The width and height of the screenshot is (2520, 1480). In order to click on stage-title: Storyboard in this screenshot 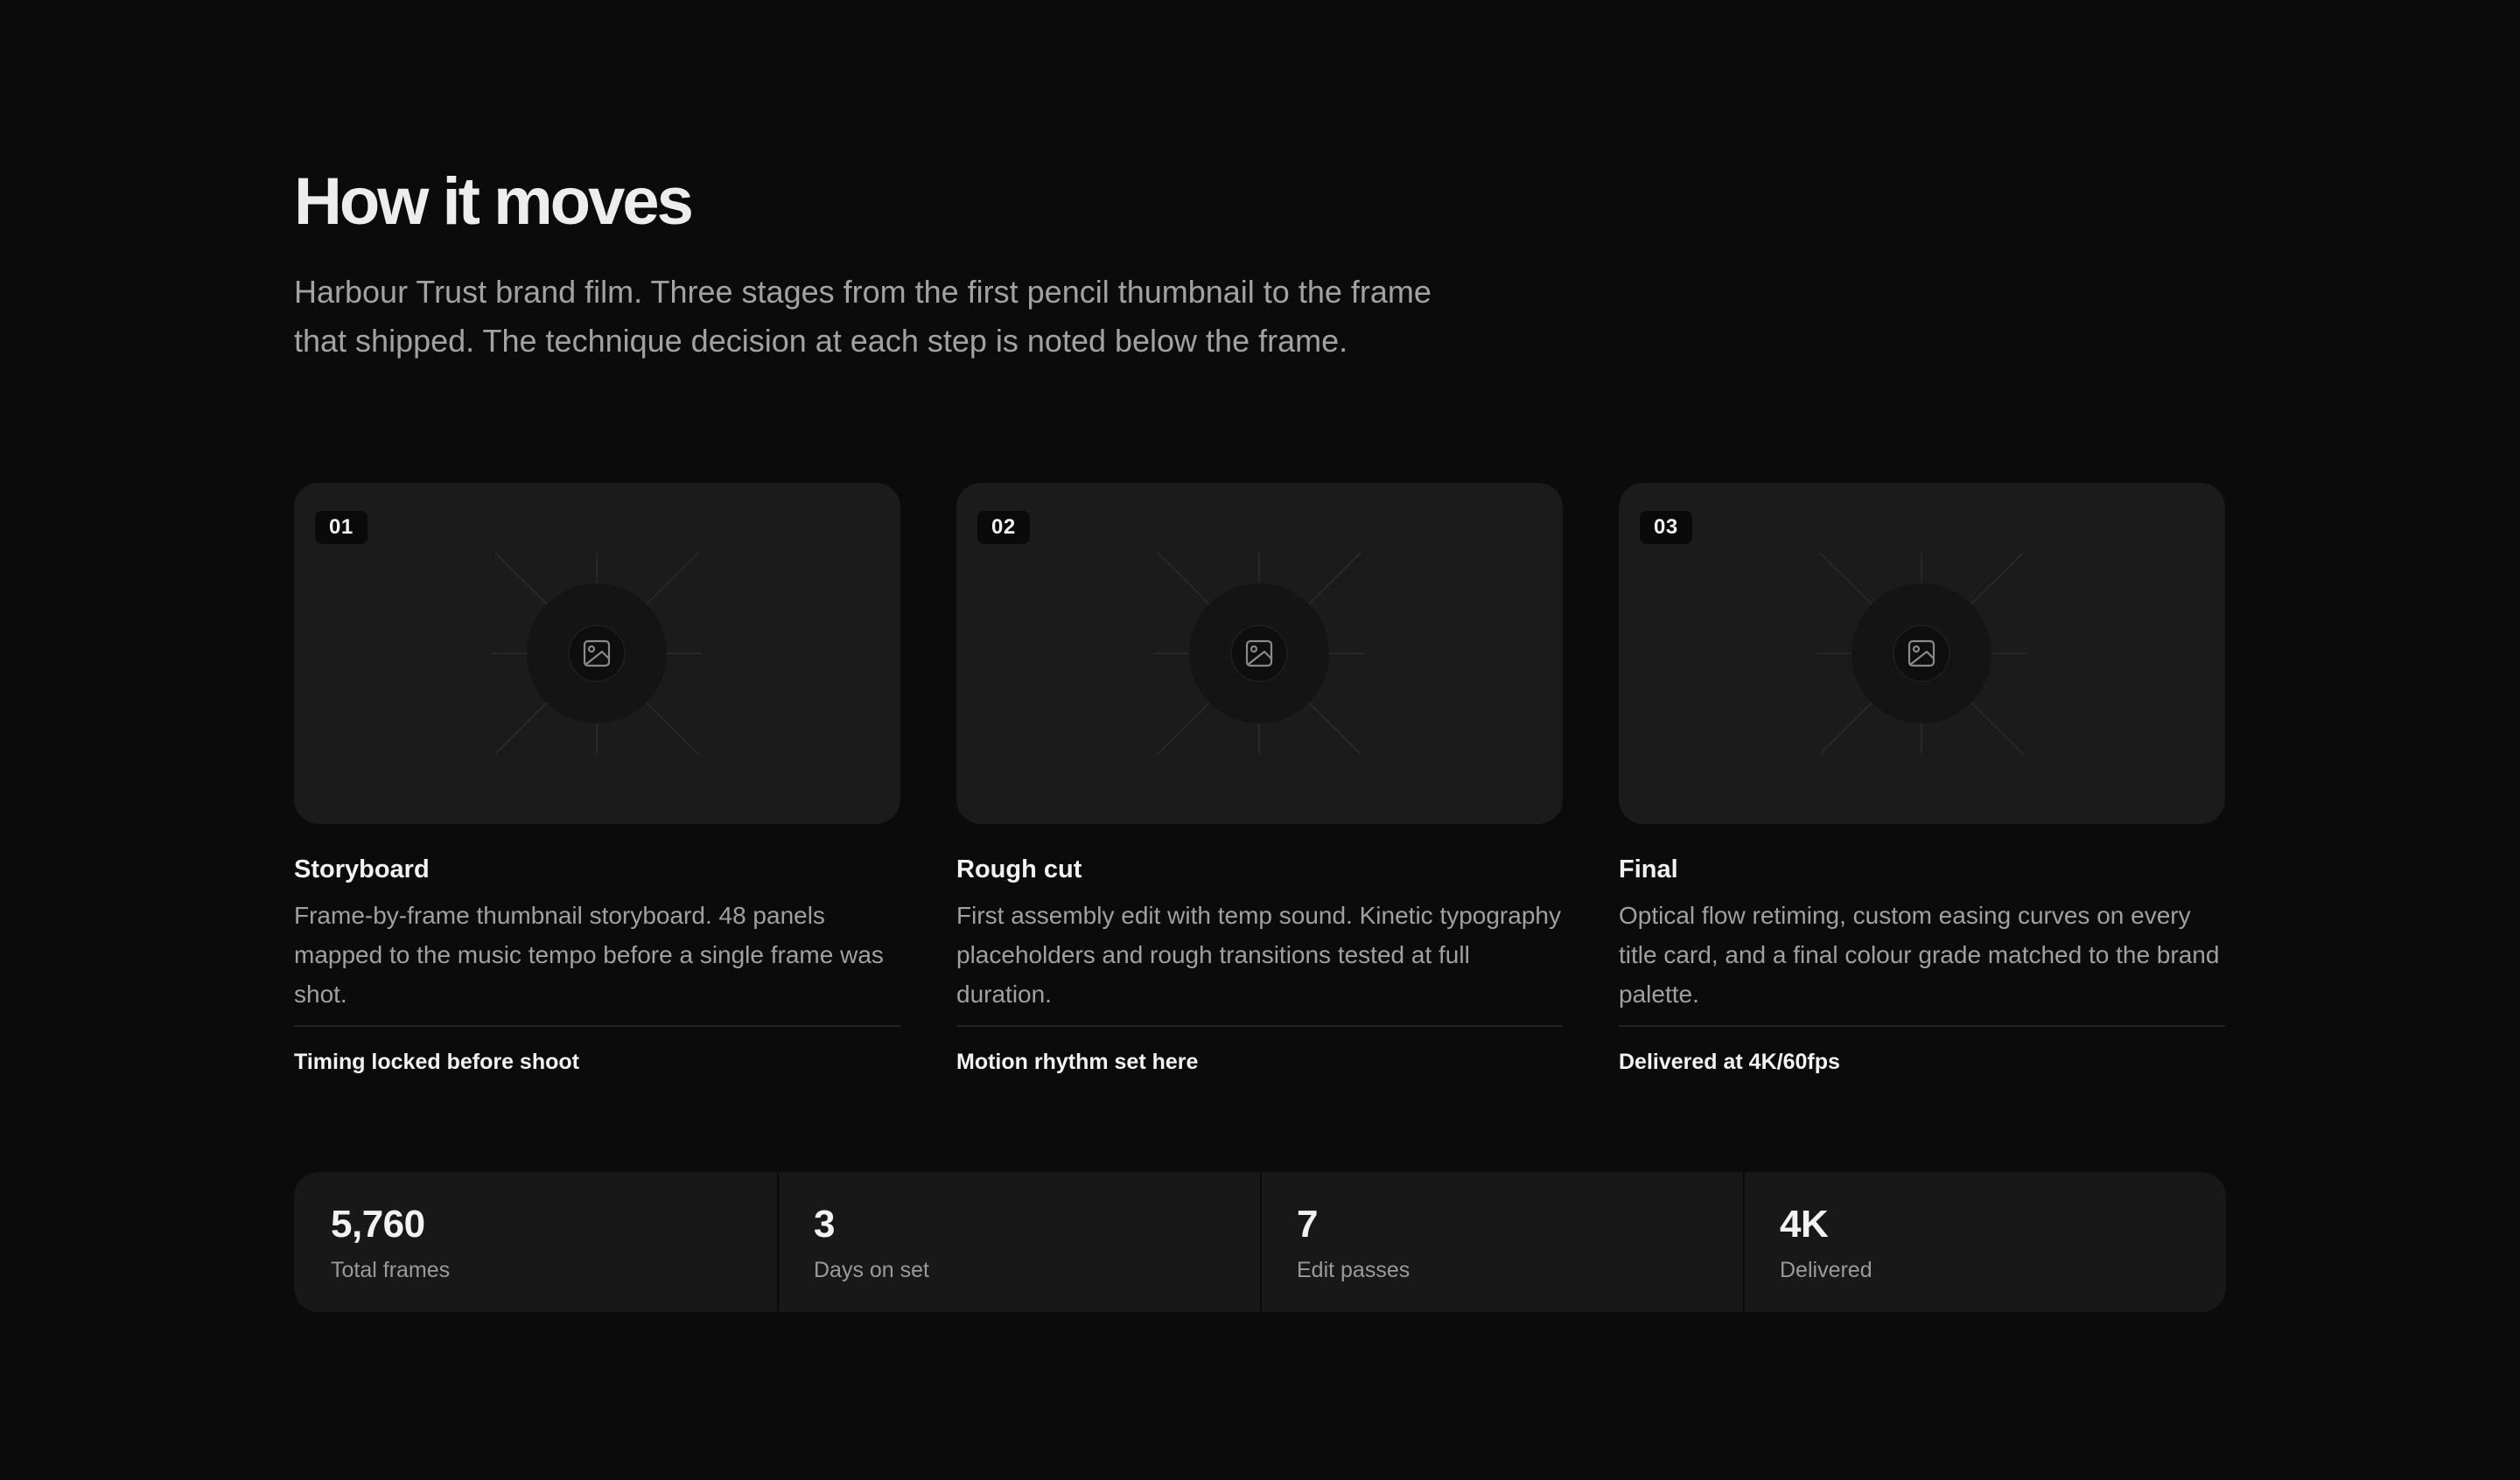, I will do `click(362, 869)`.